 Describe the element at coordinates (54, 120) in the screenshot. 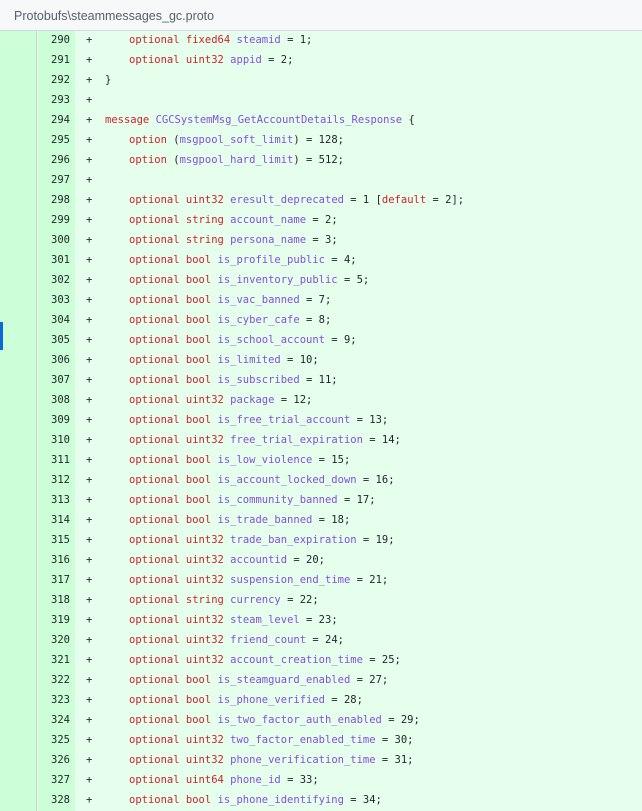

I see `line-number: 294` at that location.